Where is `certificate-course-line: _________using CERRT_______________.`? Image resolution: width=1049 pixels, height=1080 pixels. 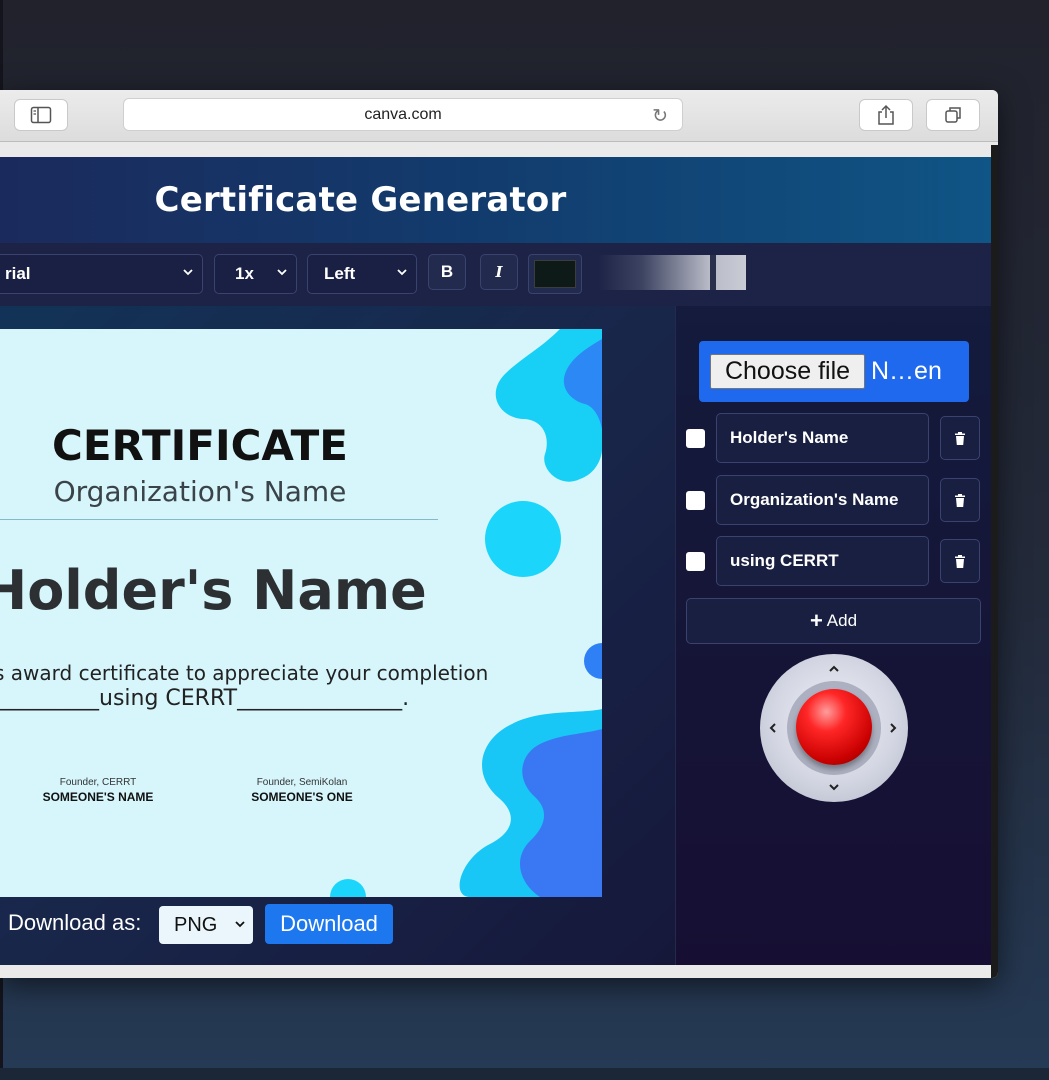
certificate-course-line: _________using CERRT_______________. is located at coordinates (205, 698).